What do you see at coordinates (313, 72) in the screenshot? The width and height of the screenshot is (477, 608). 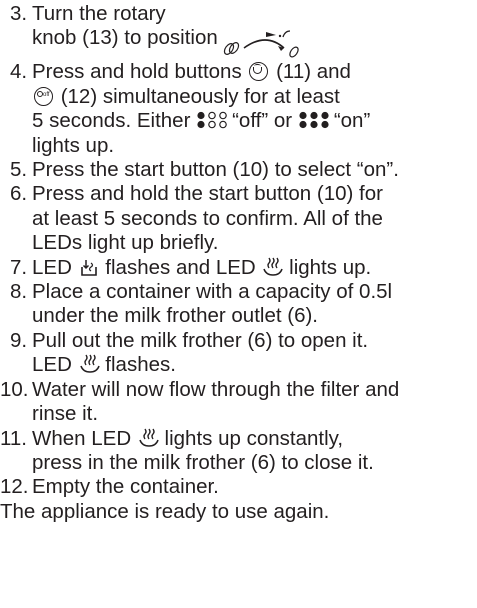 I see `step-text: (11) and` at bounding box center [313, 72].